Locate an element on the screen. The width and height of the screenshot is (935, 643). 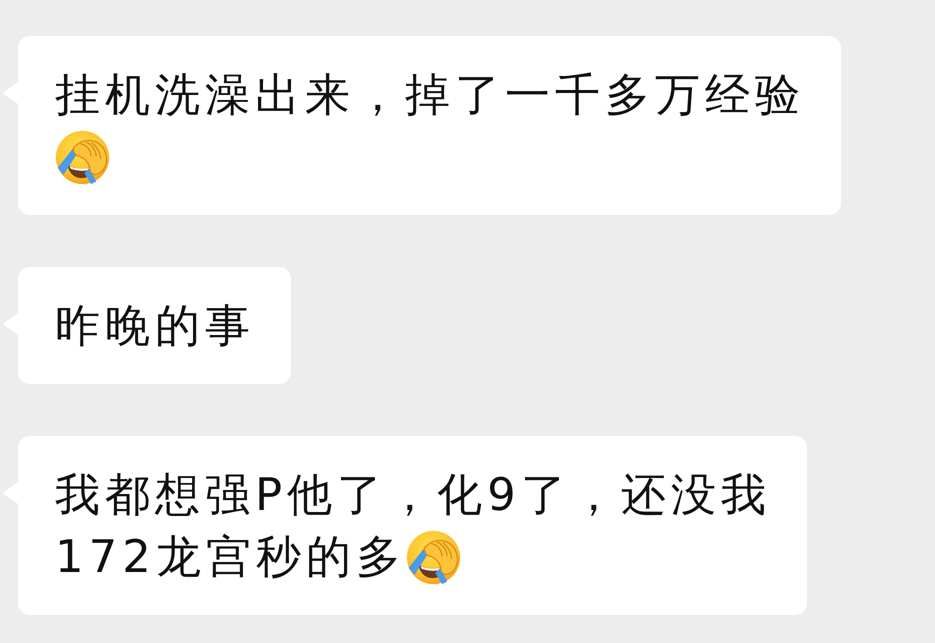
message-text: 昨晚的事 is located at coordinates (155, 326).